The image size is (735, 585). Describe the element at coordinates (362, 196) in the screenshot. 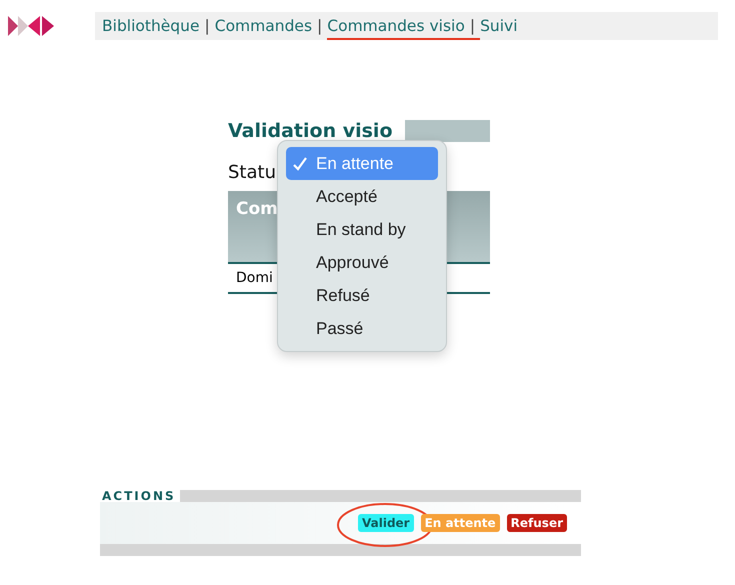

I see `dropdown-option: Accepté` at that location.